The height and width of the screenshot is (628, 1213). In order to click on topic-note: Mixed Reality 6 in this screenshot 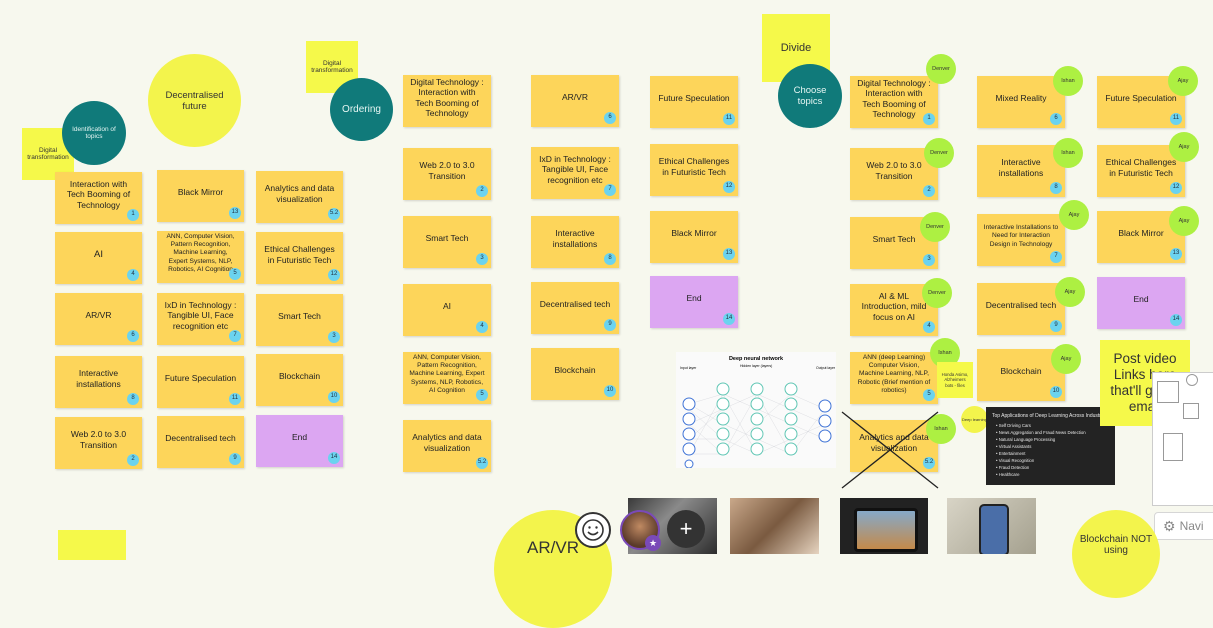, I will do `click(1021, 102)`.